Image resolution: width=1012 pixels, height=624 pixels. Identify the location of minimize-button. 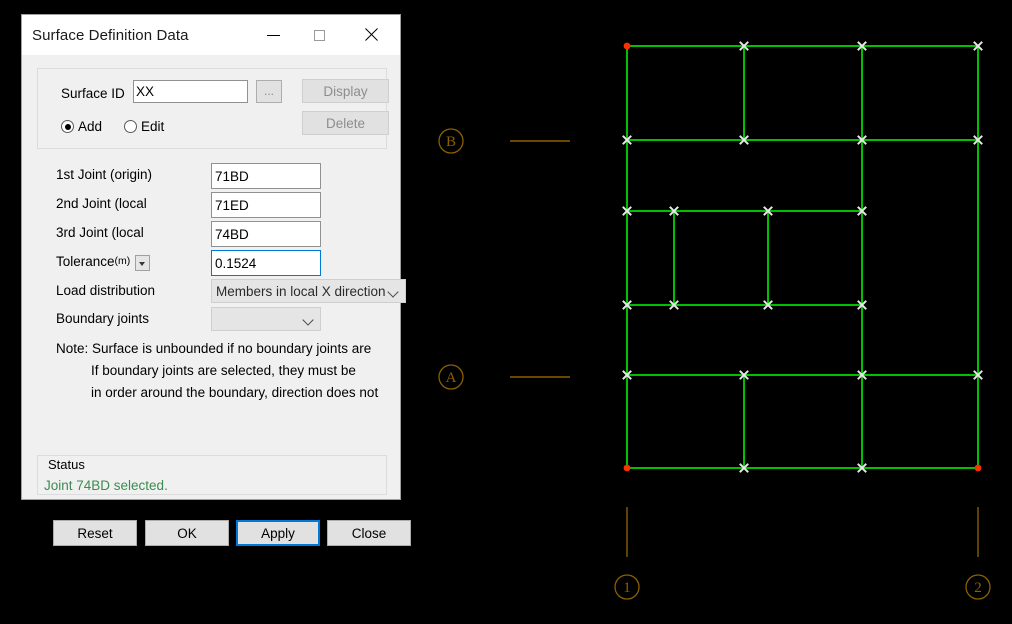
(273, 35).